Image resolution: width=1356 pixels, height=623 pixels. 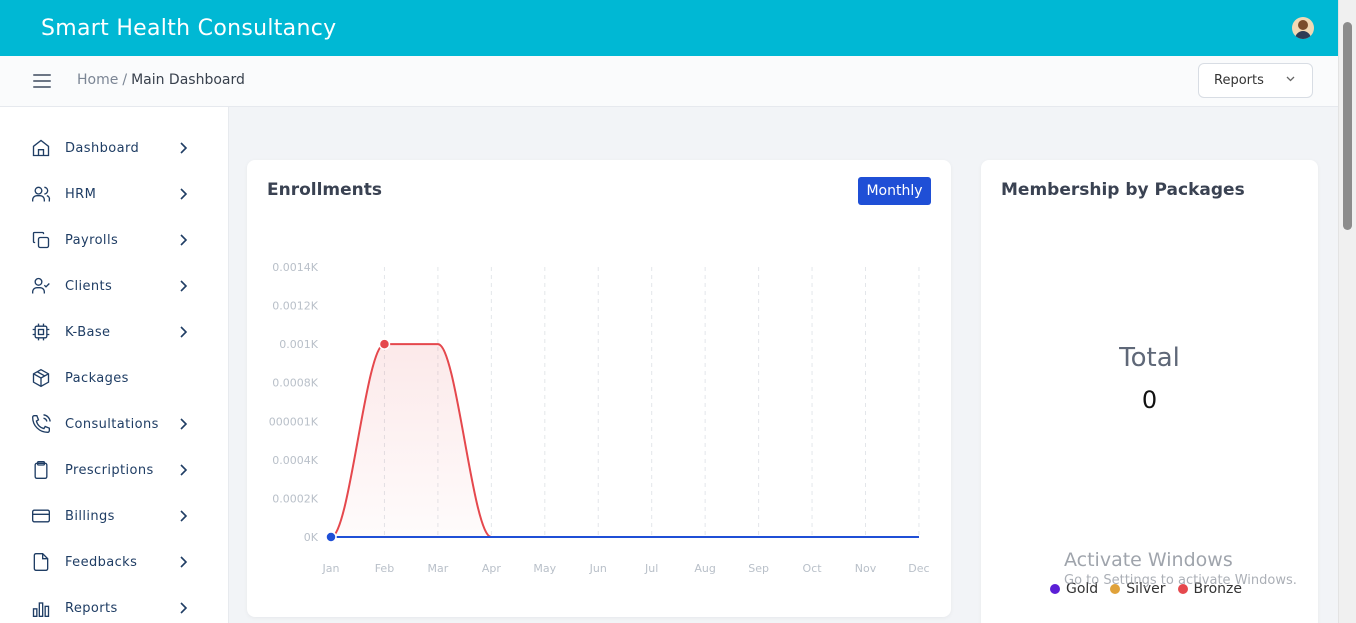 What do you see at coordinates (758, 568) in the screenshot?
I see `x-tick-label: Sep` at bounding box center [758, 568].